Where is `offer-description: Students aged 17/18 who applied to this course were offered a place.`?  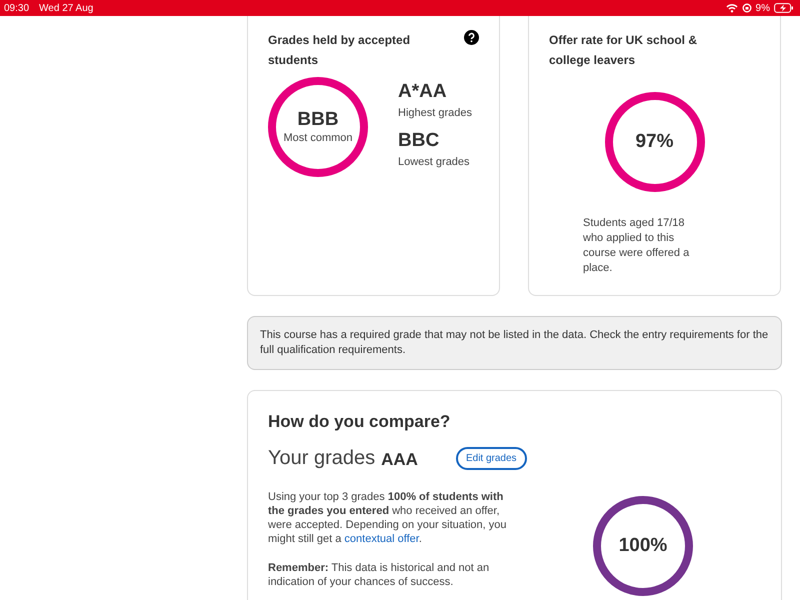 offer-description: Students aged 17/18 who applied to this course were offered a place. is located at coordinates (636, 246).